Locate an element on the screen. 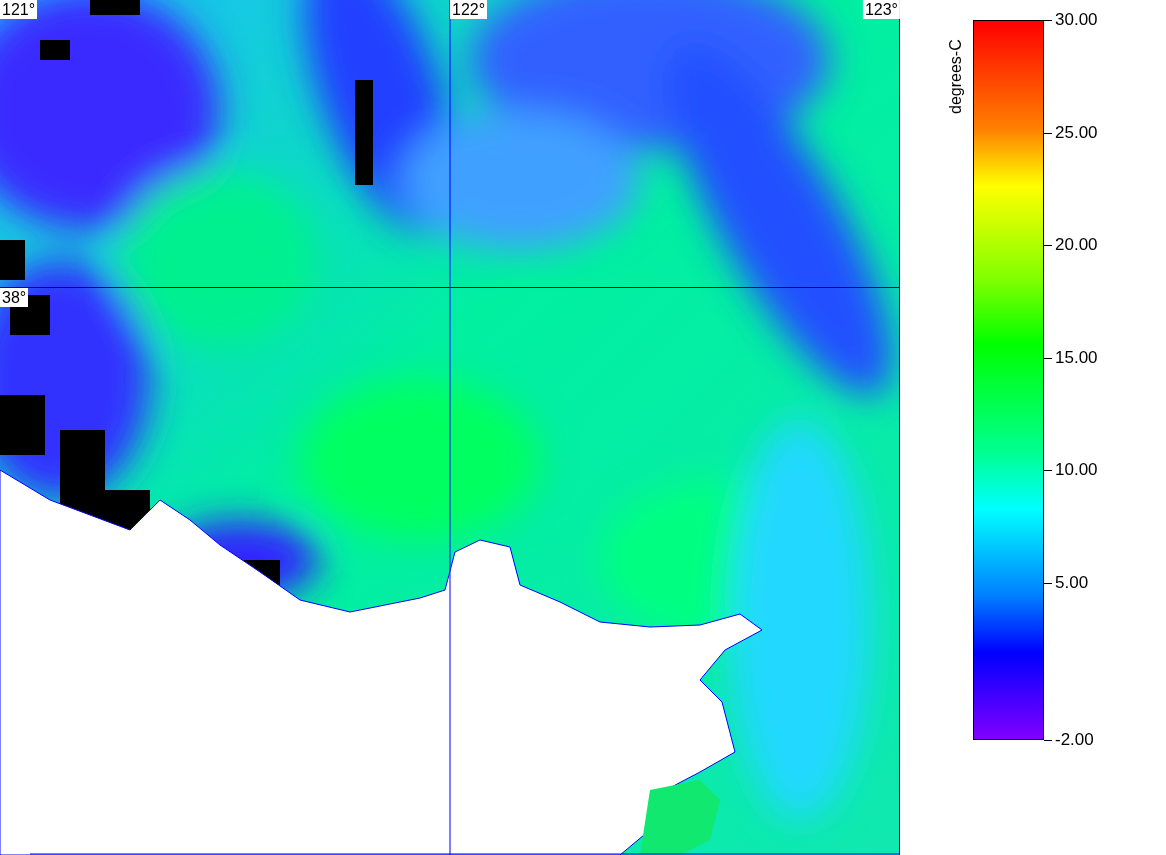 This screenshot has height=855, width=1166. longitude-label: 121° is located at coordinates (19, 9).